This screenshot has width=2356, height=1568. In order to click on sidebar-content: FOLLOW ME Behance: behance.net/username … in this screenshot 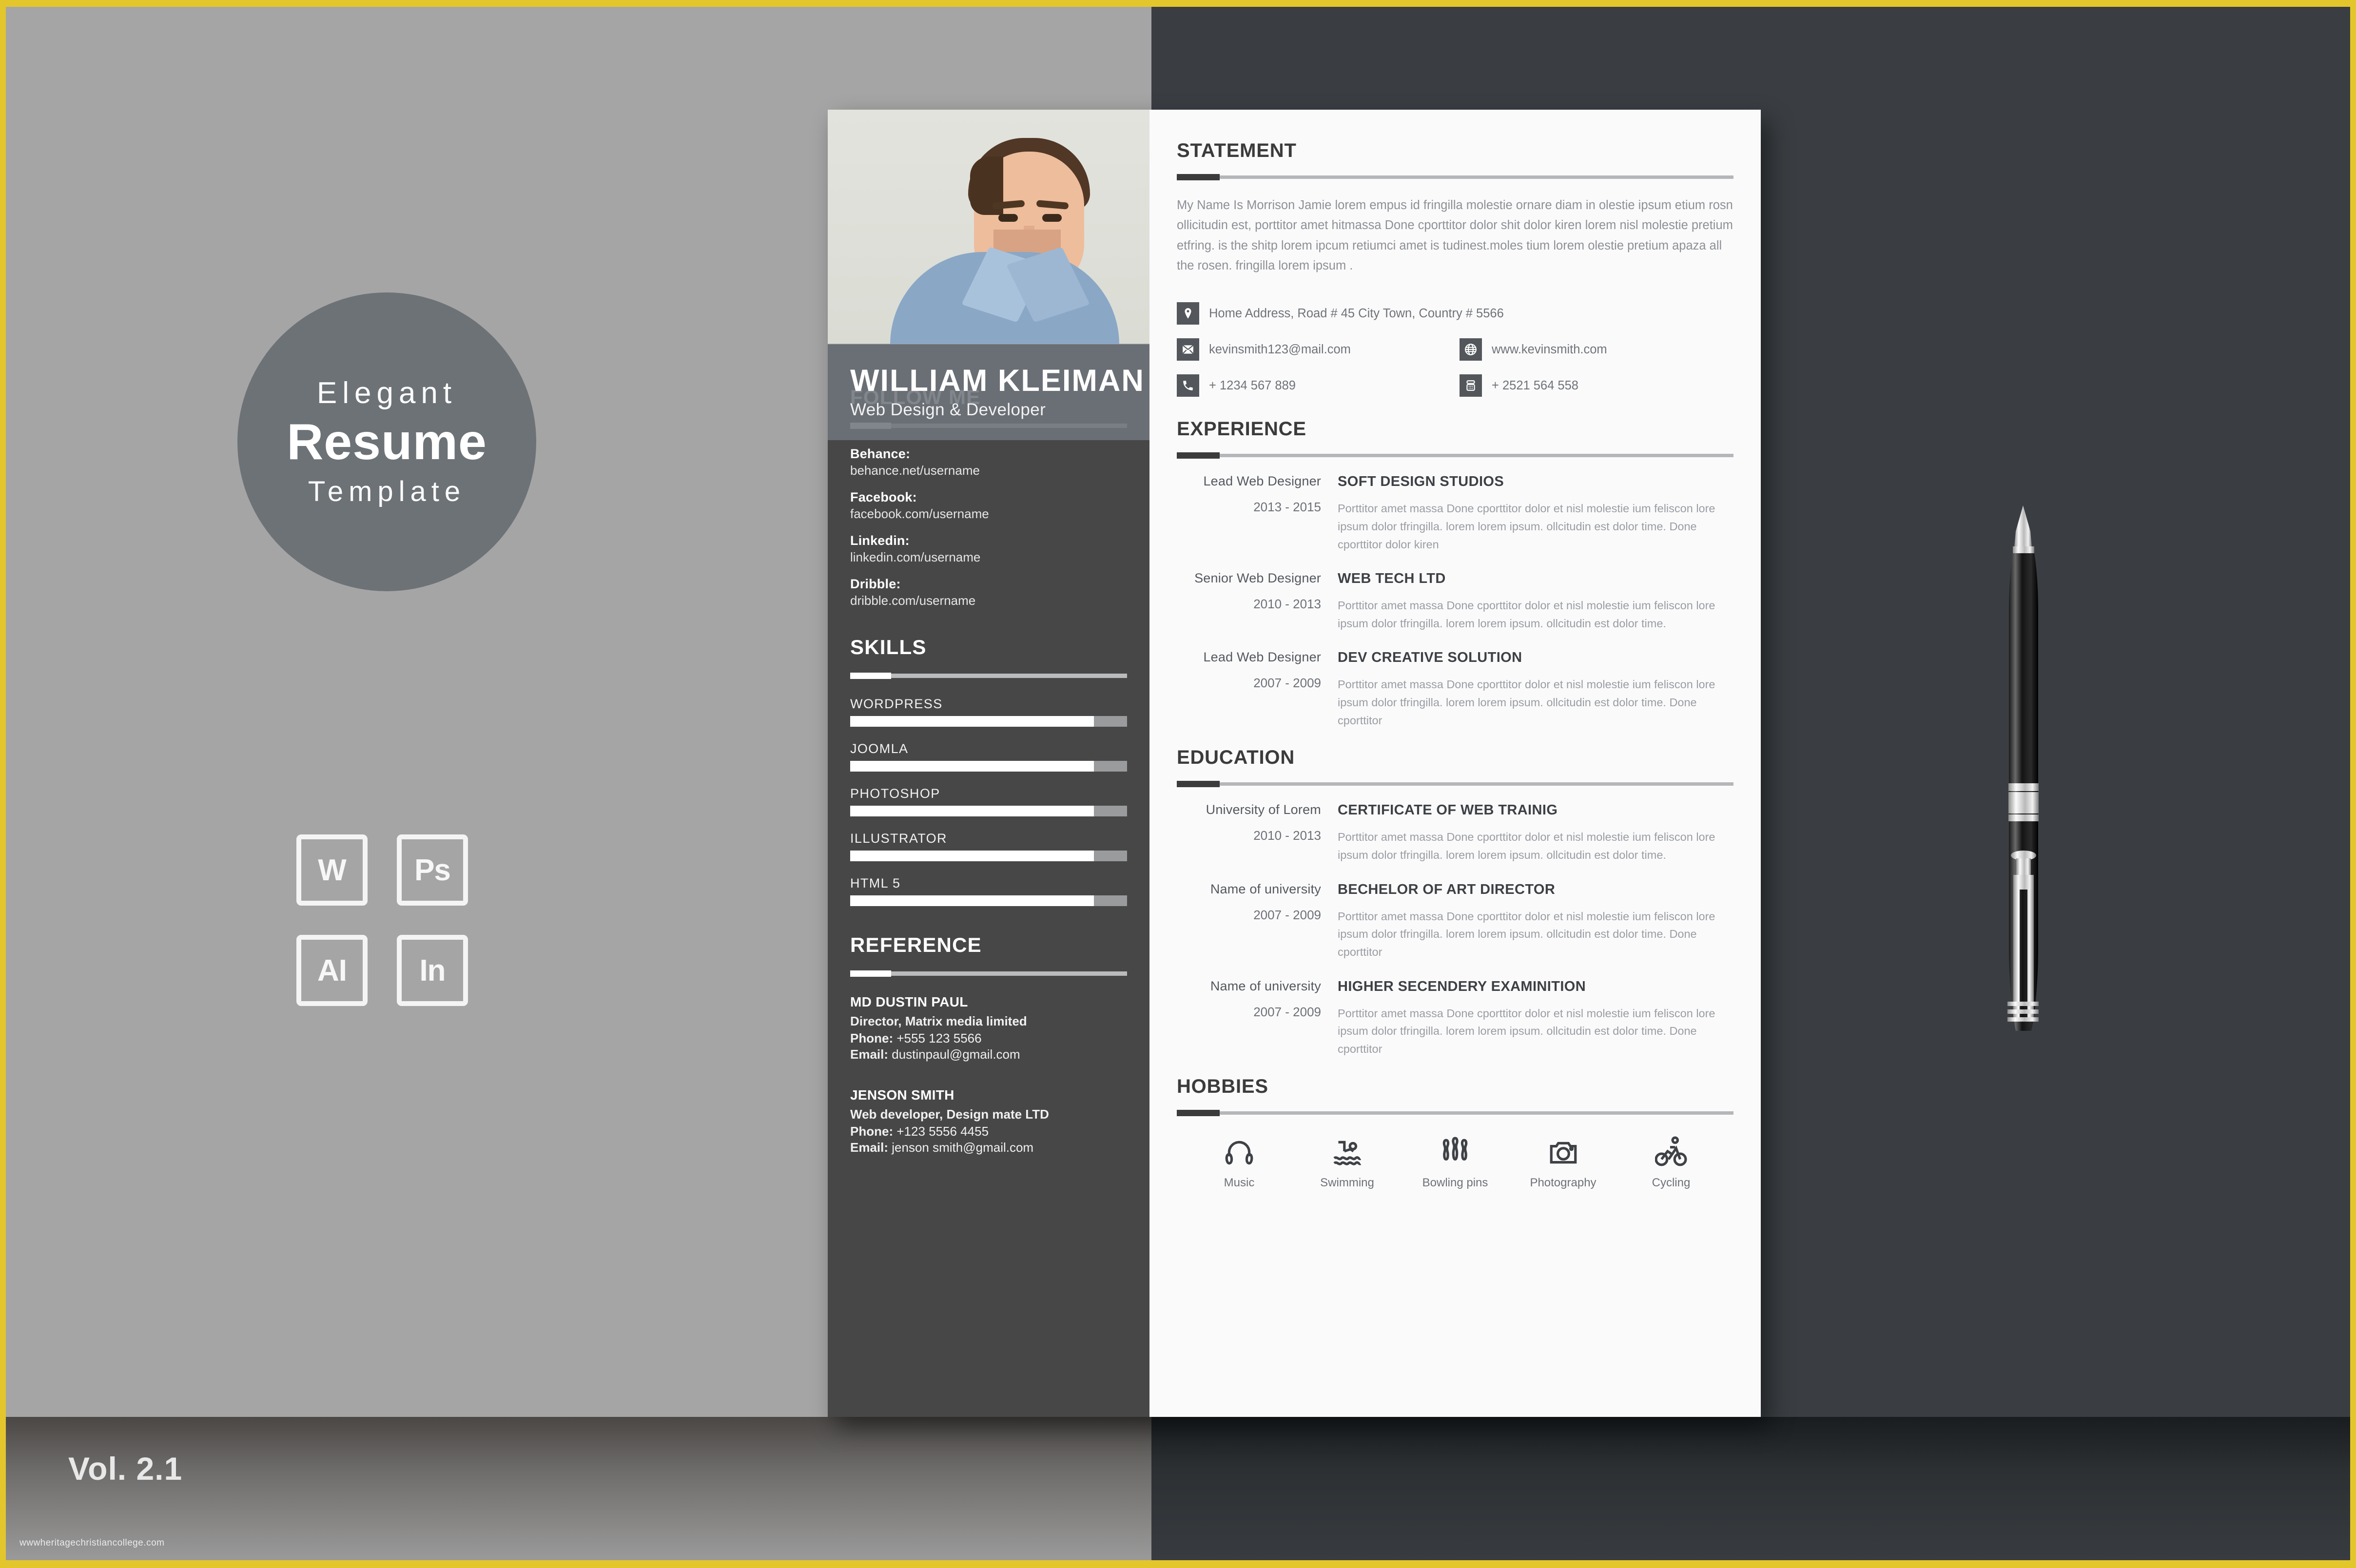, I will do `click(988, 750)`.